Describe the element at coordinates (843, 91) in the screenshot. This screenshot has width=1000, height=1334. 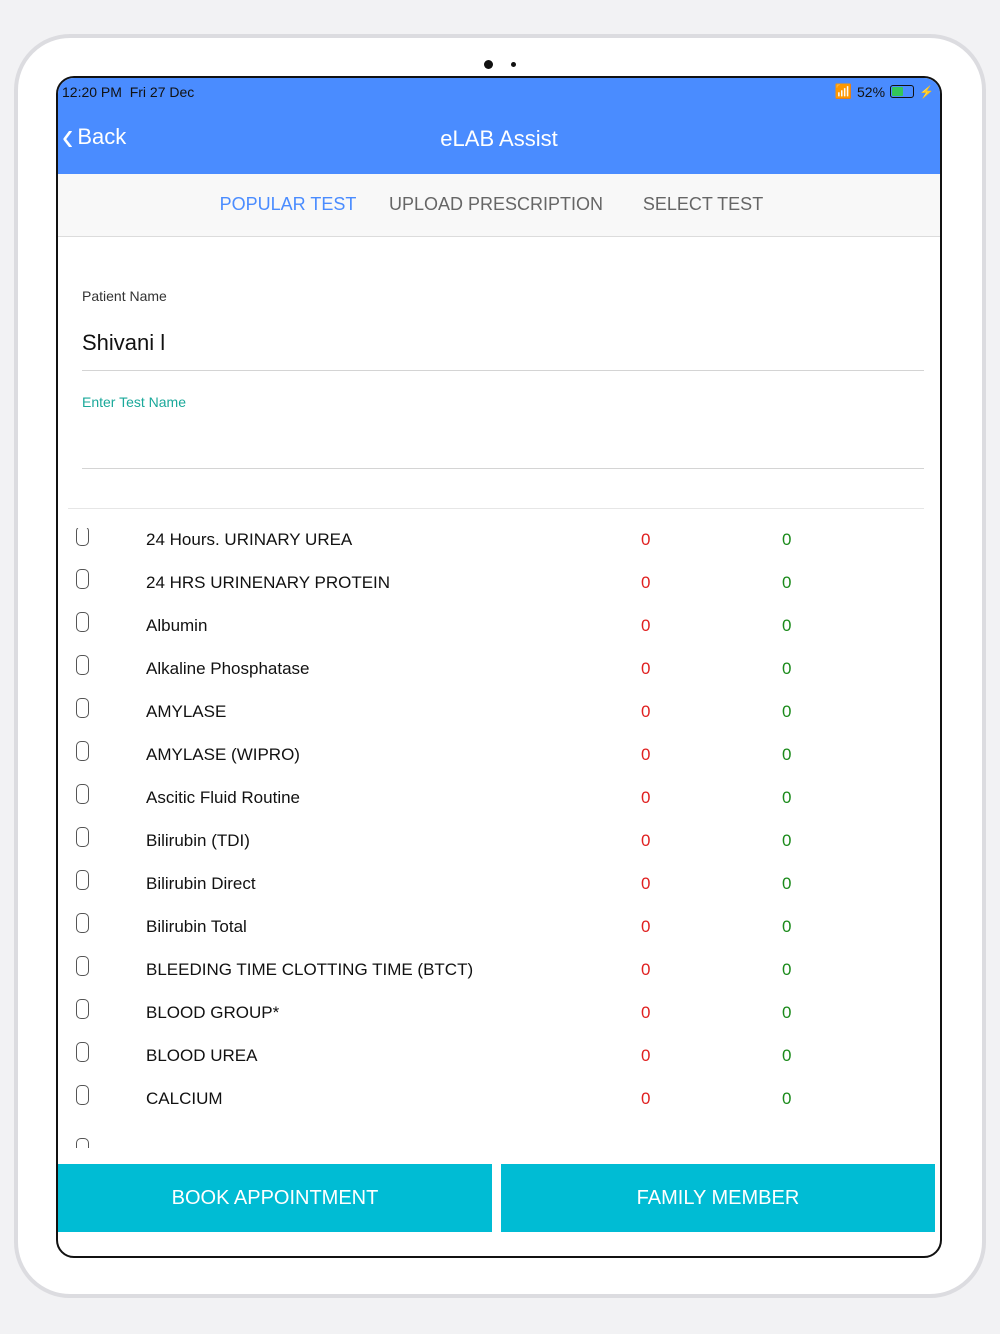
I see `wifi-icon: 📶` at that location.